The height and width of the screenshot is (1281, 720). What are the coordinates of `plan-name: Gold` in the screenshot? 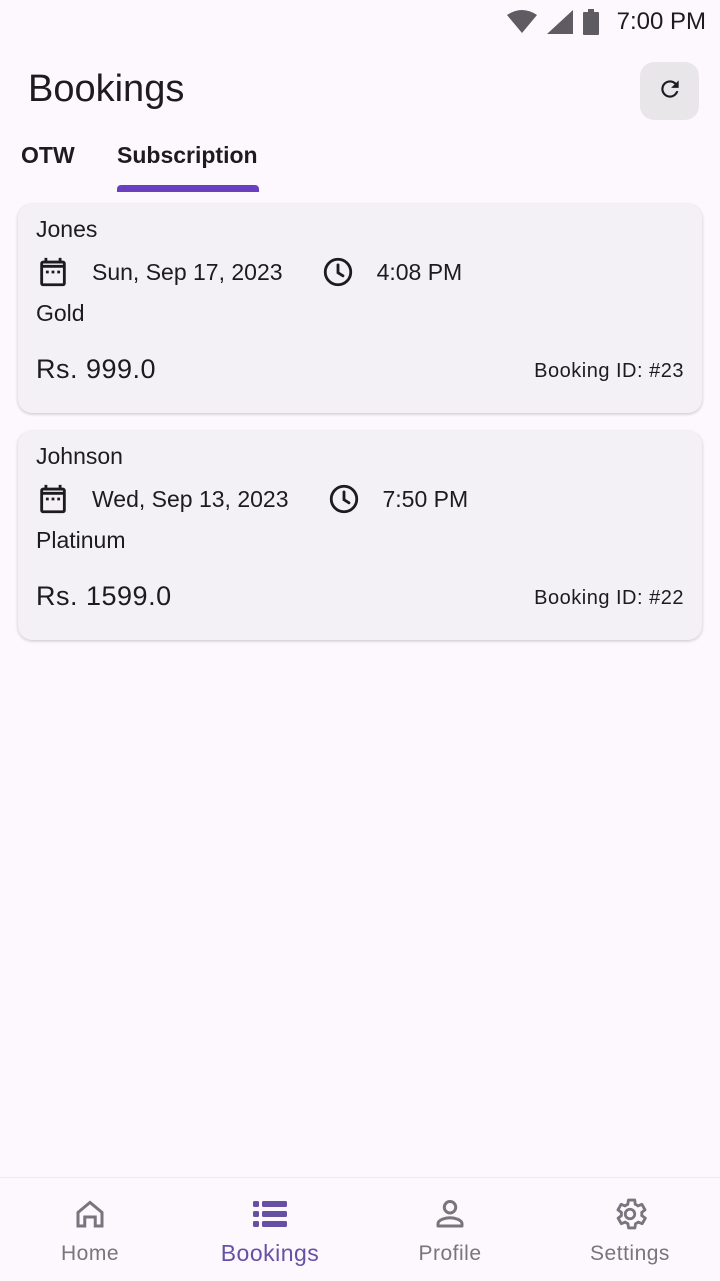 It's located at (60, 313).